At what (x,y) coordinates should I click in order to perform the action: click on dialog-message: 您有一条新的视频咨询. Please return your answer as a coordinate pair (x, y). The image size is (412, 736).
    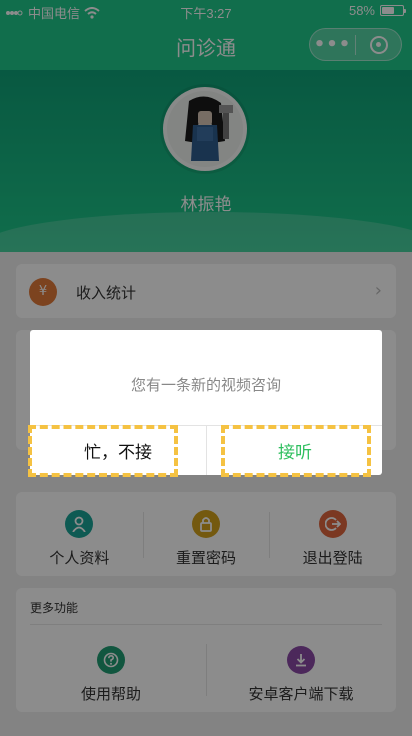
    Looking at the image, I should click on (205, 385).